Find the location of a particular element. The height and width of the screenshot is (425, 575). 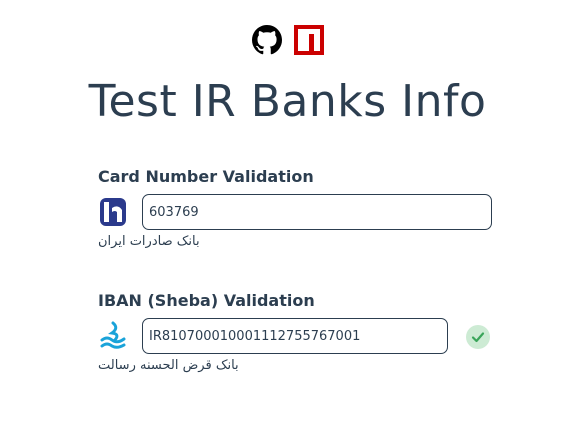

page-title: Test IR Banks Info is located at coordinates (287, 101).